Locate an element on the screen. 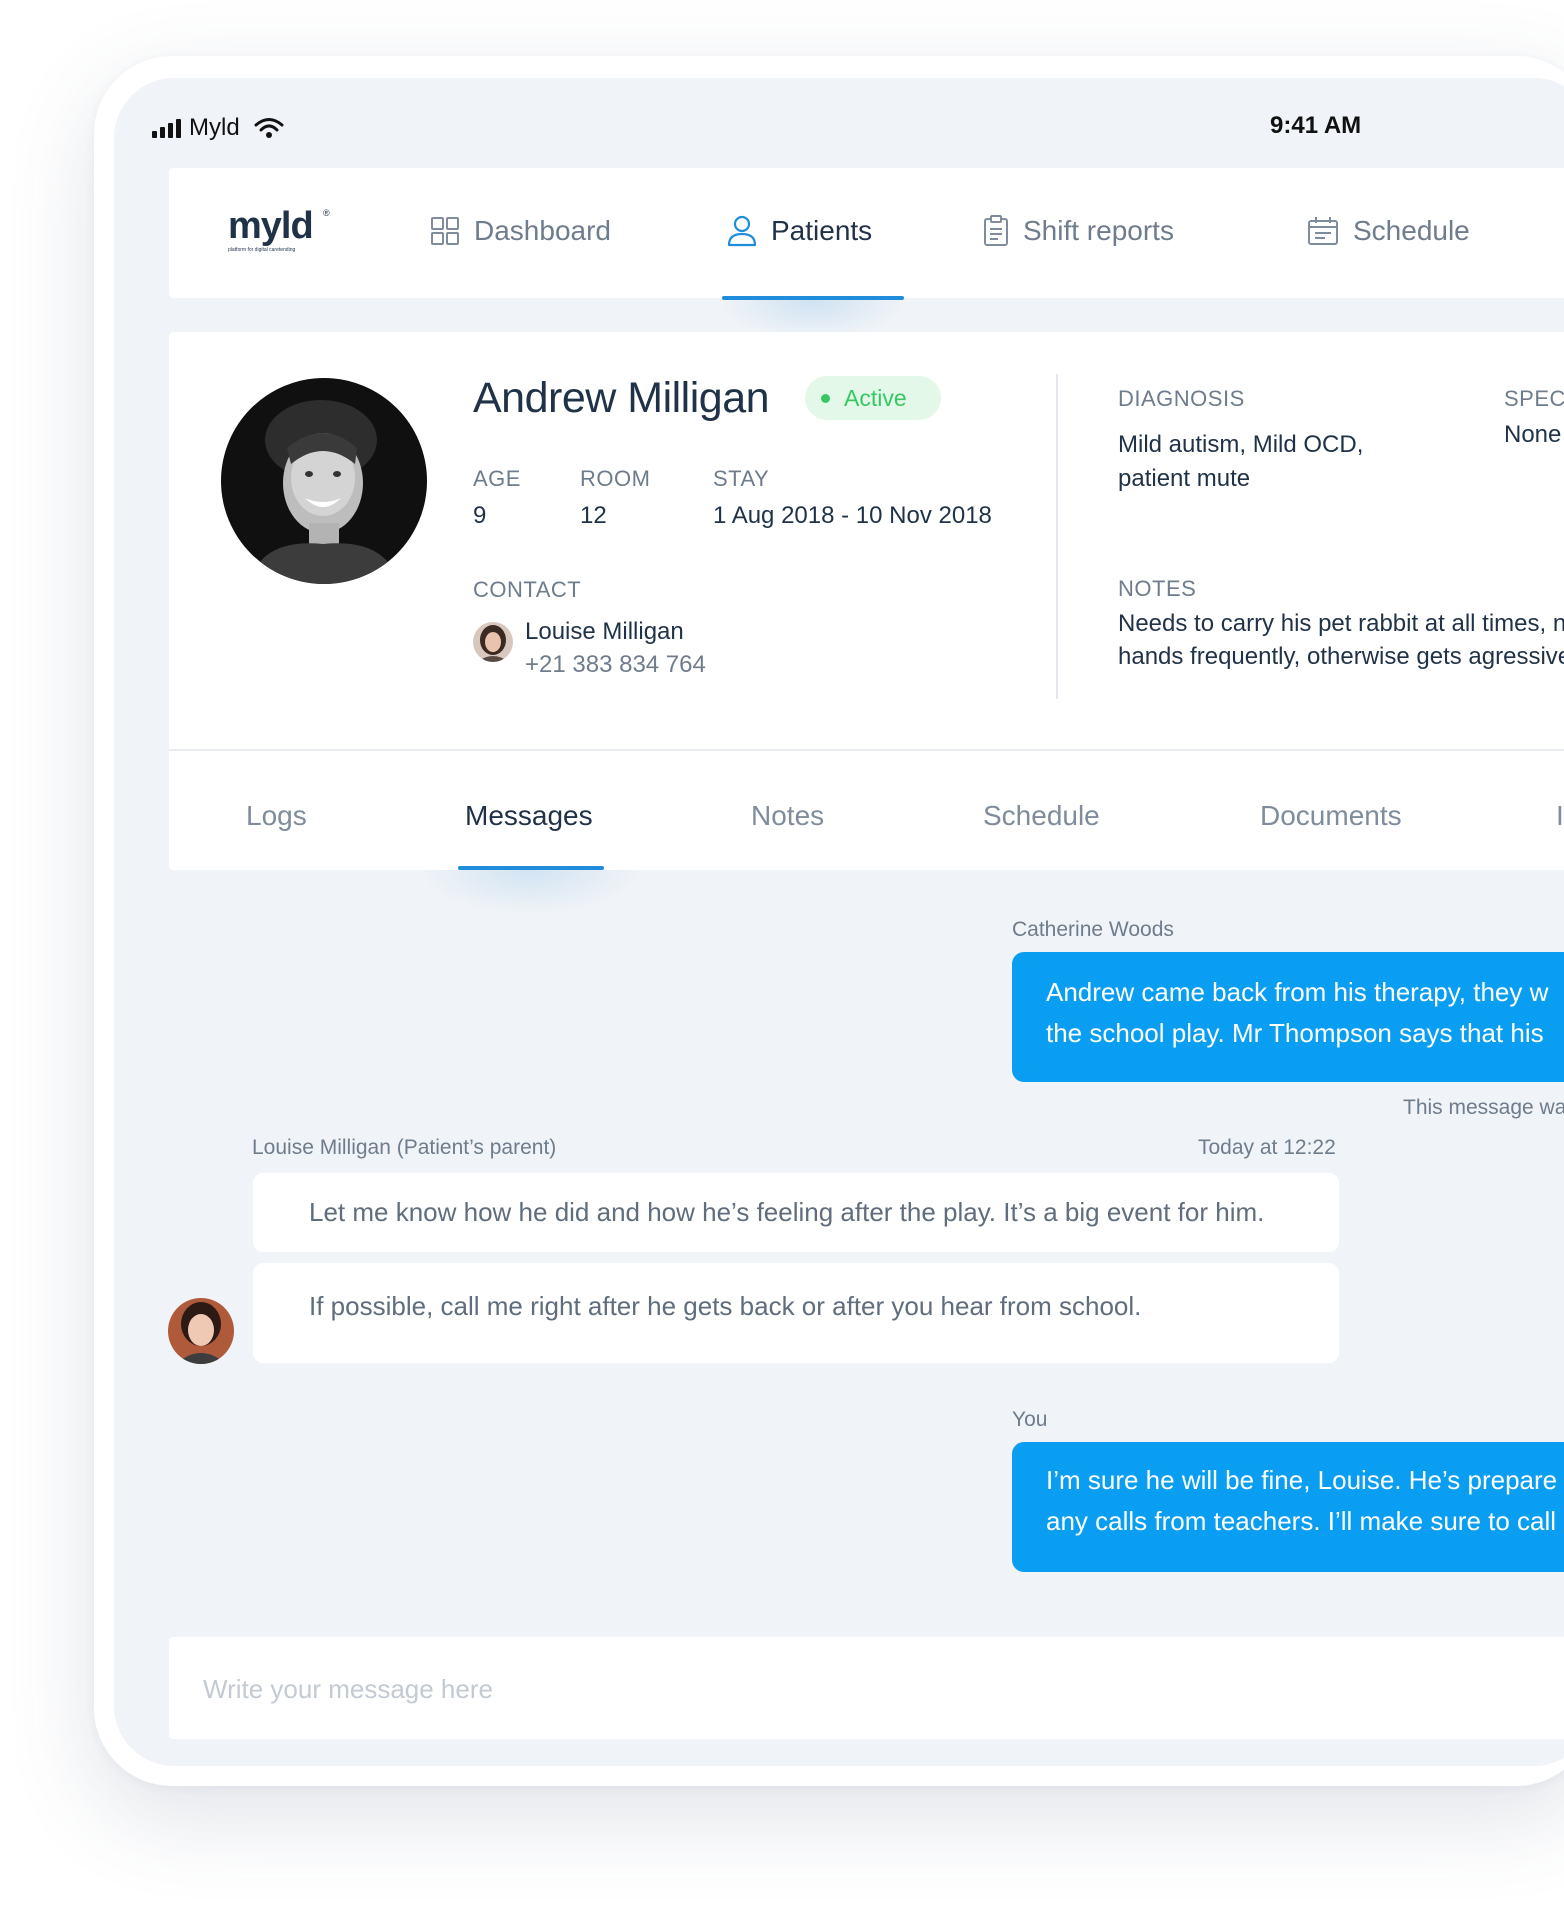 This screenshot has height=1922, width=1564. tab-schedule: Schedule is located at coordinates (1041, 816).